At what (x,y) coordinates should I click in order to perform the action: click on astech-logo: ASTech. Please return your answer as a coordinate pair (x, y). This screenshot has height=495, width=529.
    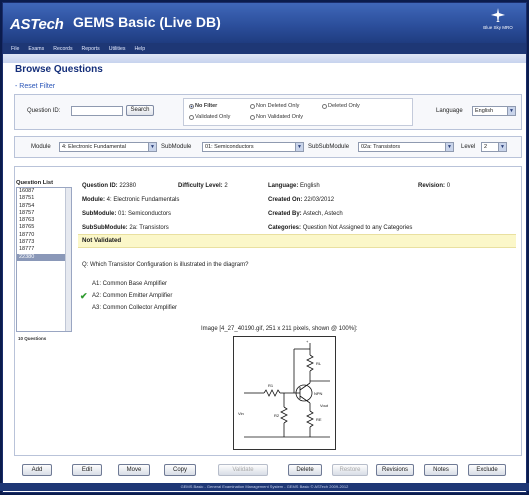
    Looking at the image, I should click on (37, 24).